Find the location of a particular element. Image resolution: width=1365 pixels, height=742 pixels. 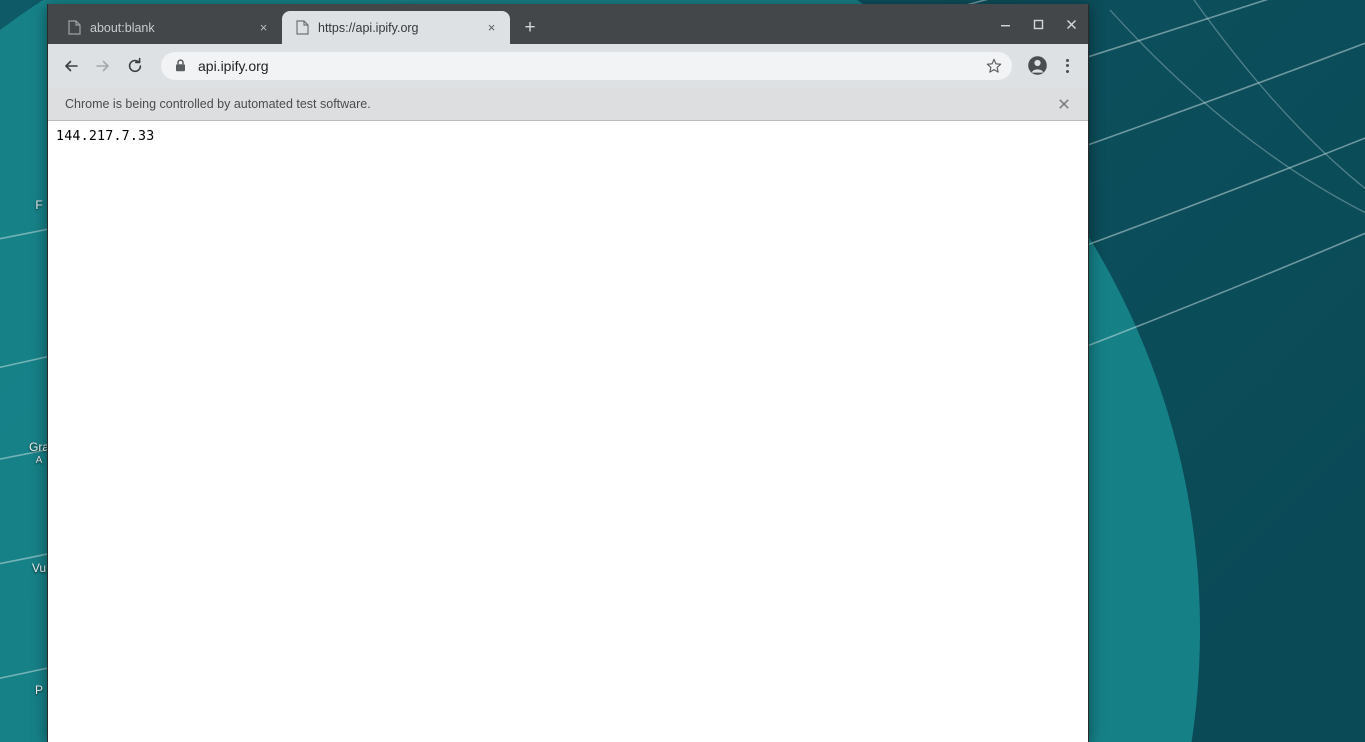

new-tab-button: + is located at coordinates (530, 27).